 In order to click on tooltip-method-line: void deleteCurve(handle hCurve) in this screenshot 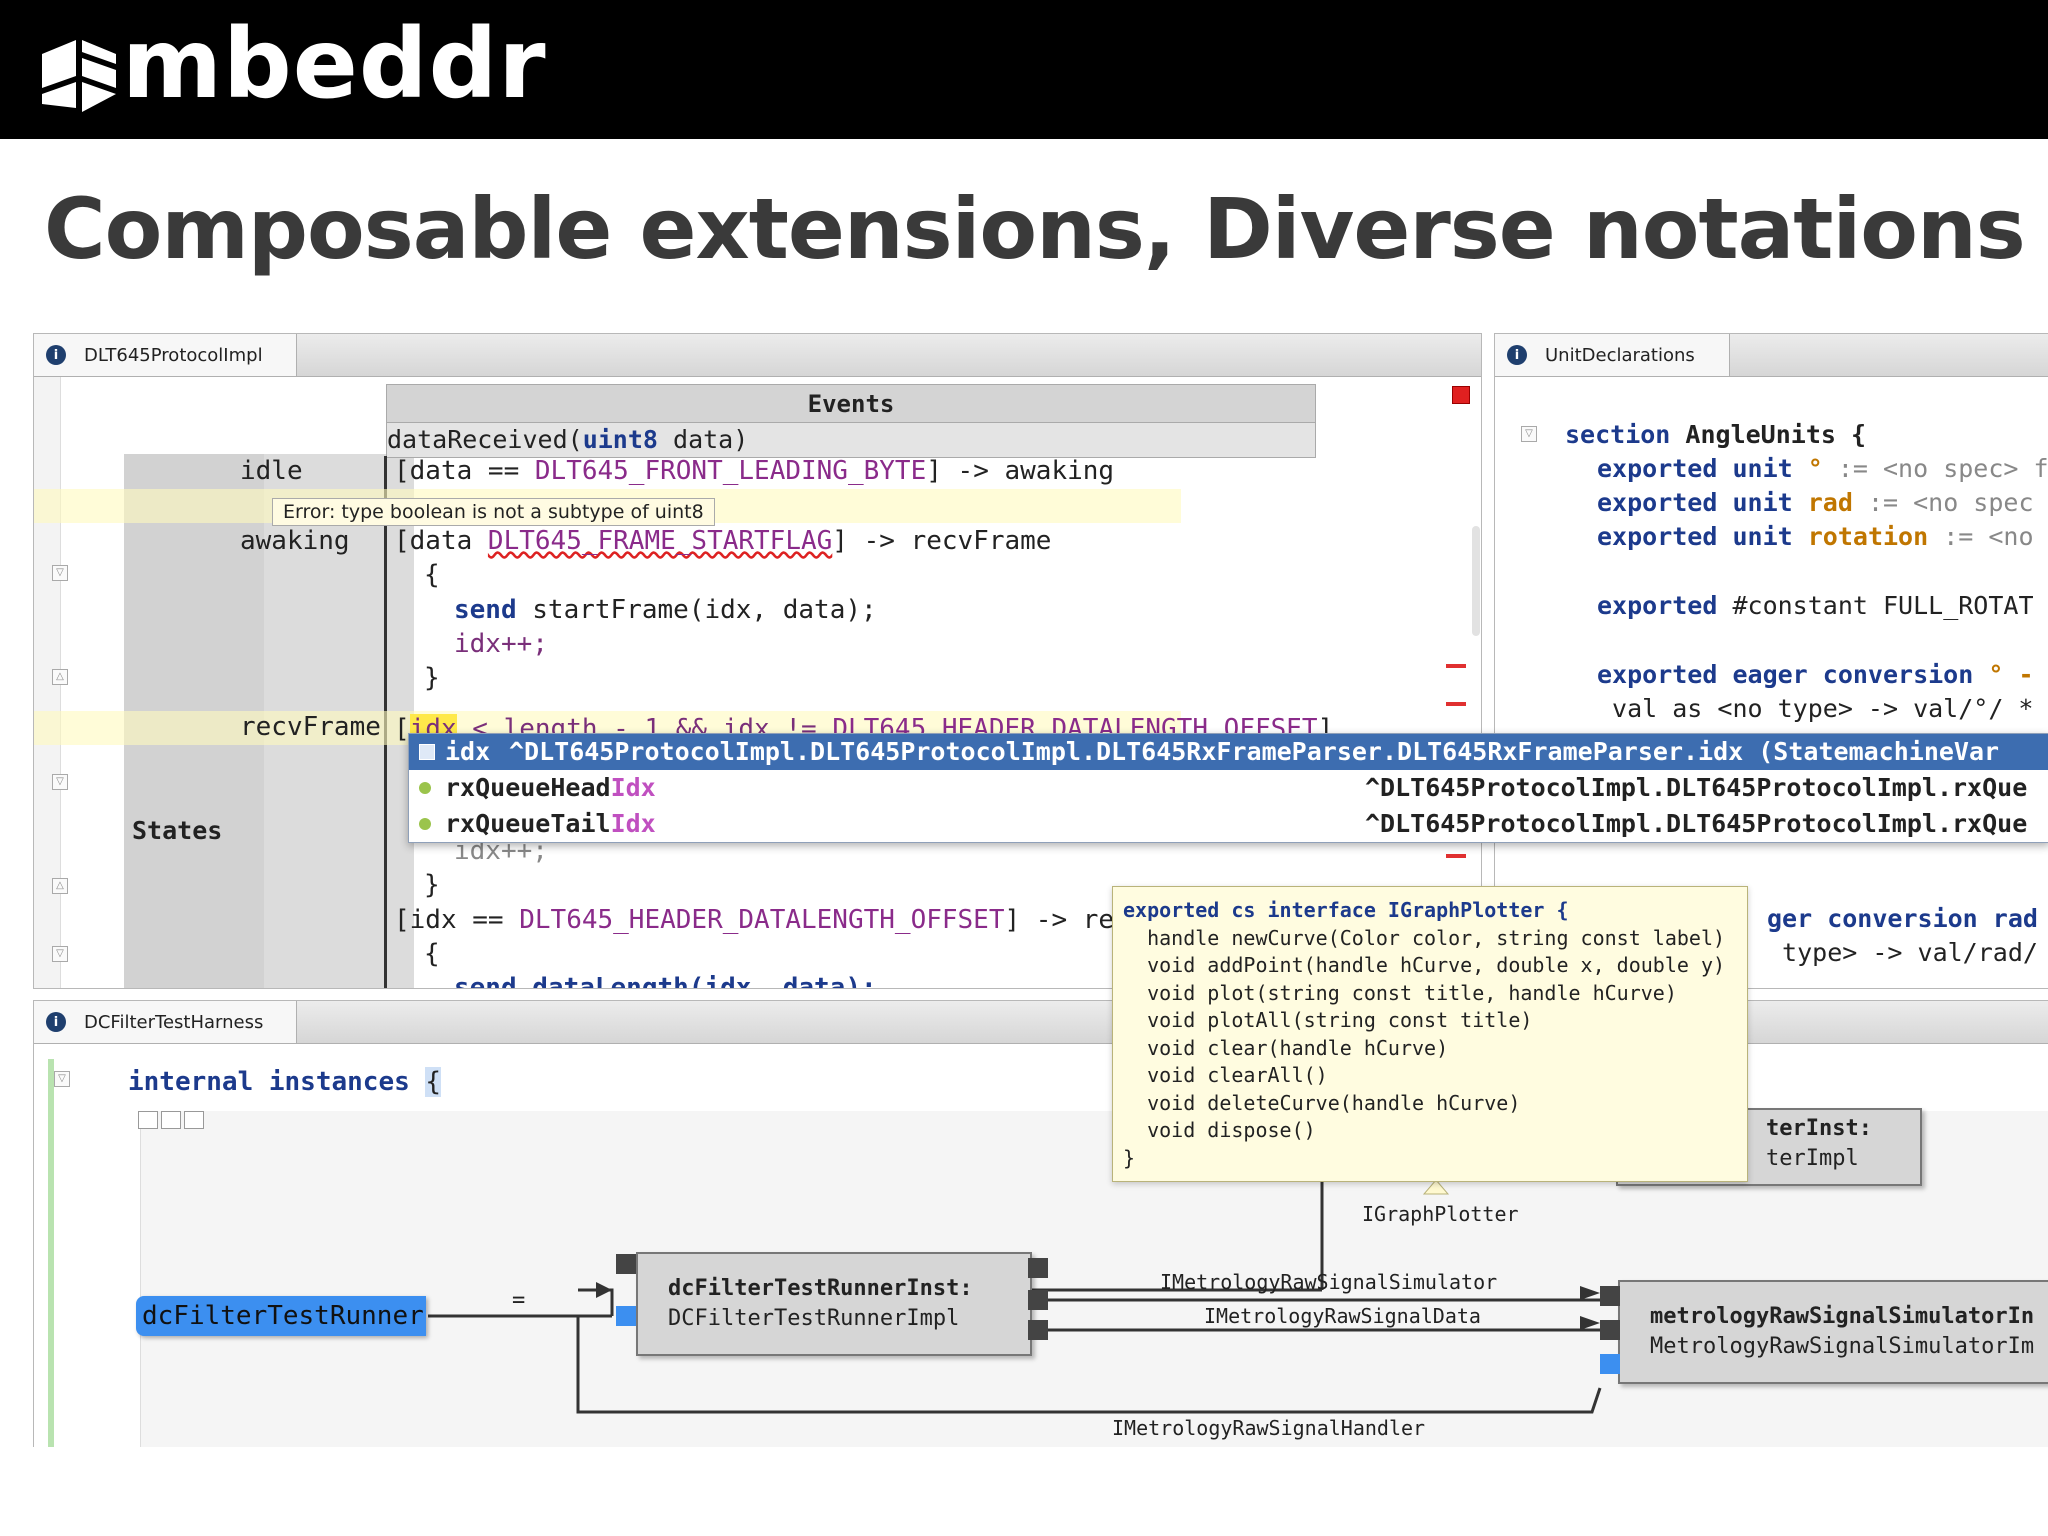, I will do `click(1322, 1102)`.